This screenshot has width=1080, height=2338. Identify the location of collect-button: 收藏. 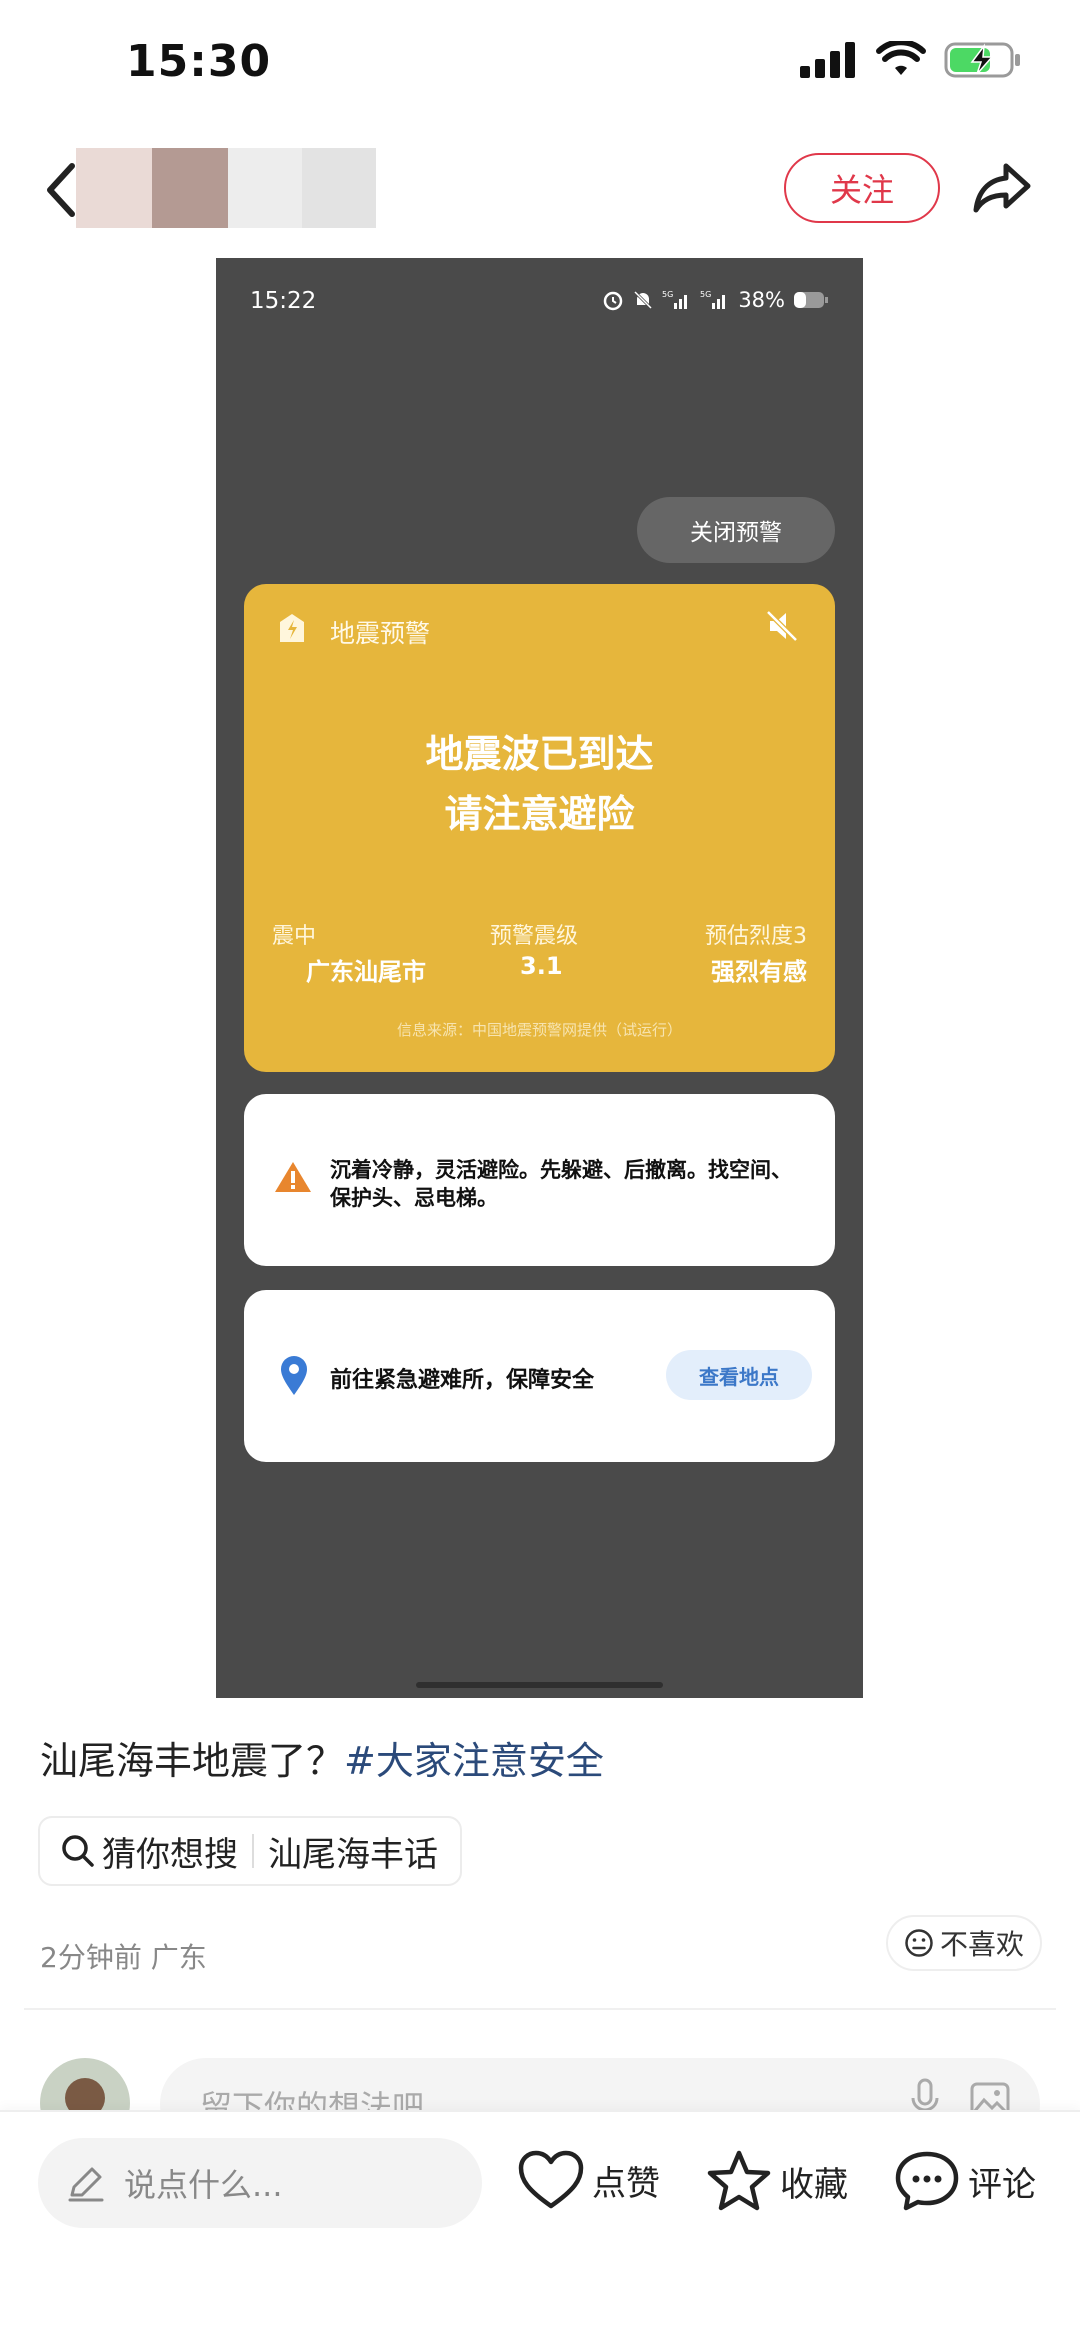
(777, 2181).